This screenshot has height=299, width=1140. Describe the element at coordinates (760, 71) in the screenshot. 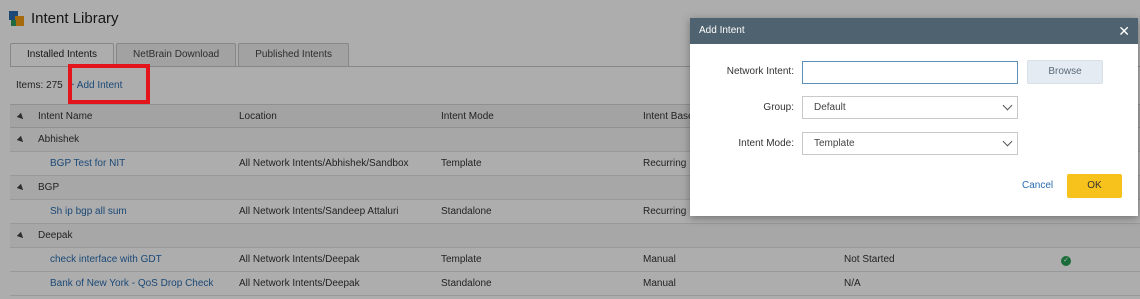

I see `network-intent-label: Network Intent:` at that location.